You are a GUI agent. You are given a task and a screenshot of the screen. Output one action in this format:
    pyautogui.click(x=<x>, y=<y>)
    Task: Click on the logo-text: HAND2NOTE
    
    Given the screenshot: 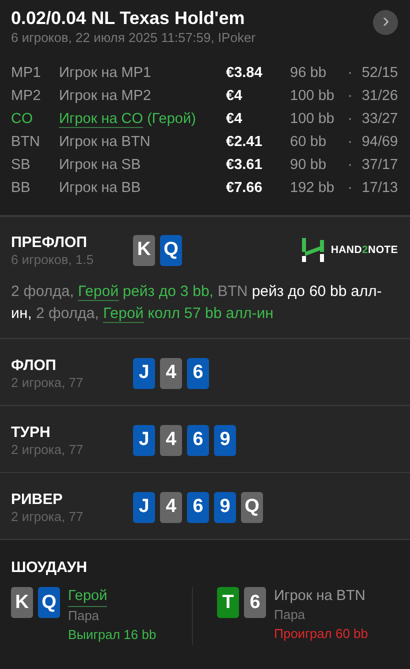 What is the action you would take?
    pyautogui.click(x=364, y=250)
    